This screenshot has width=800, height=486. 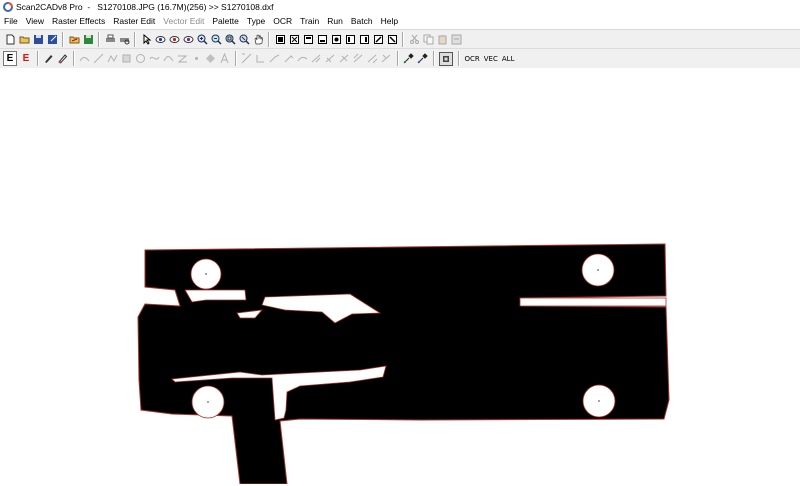 I want to click on frame-4-icon, so click(x=350, y=39).